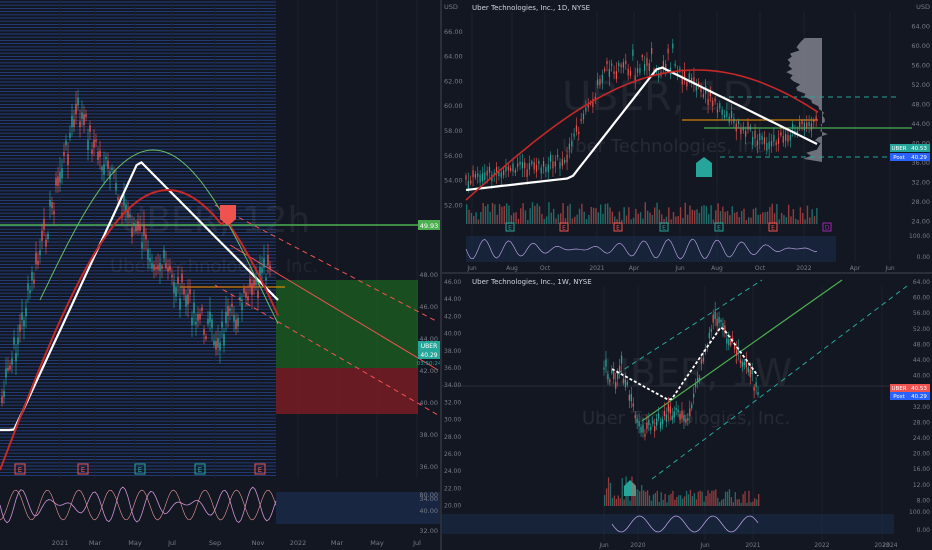 Image resolution: width=932 pixels, height=550 pixels. I want to click on level-price-text: 49.93, so click(429, 226).